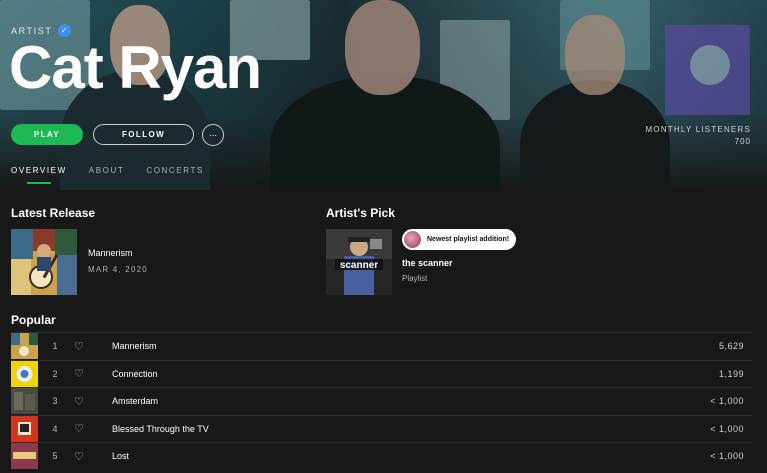 The width and height of the screenshot is (767, 473). Describe the element at coordinates (39, 175) in the screenshot. I see `tab-overview: OVERVIEW` at that location.